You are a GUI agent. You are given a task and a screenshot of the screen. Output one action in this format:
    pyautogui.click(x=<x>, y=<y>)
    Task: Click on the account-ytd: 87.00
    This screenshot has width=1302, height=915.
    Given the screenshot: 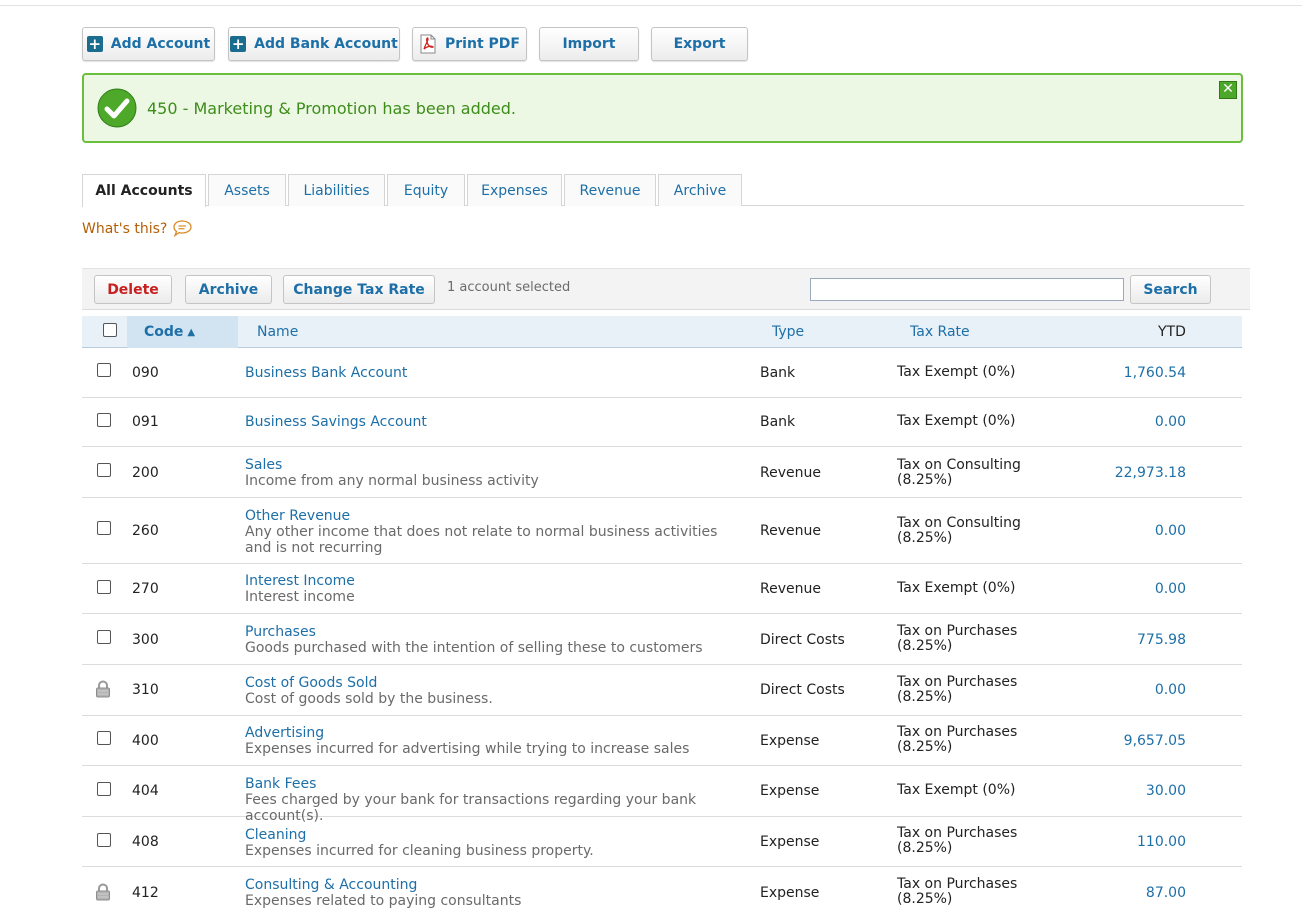 What is the action you would take?
    pyautogui.click(x=1166, y=893)
    